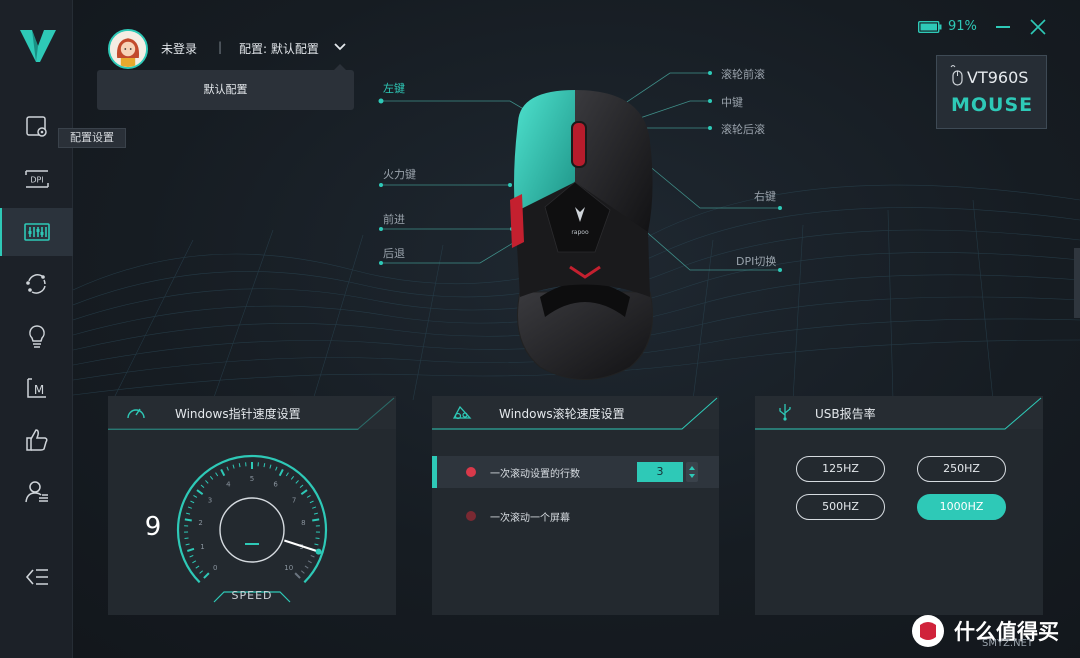 This screenshot has height=658, width=1080. What do you see at coordinates (238, 414) in the screenshot?
I see `pointer-speed-title: Windows指针速度设置` at bounding box center [238, 414].